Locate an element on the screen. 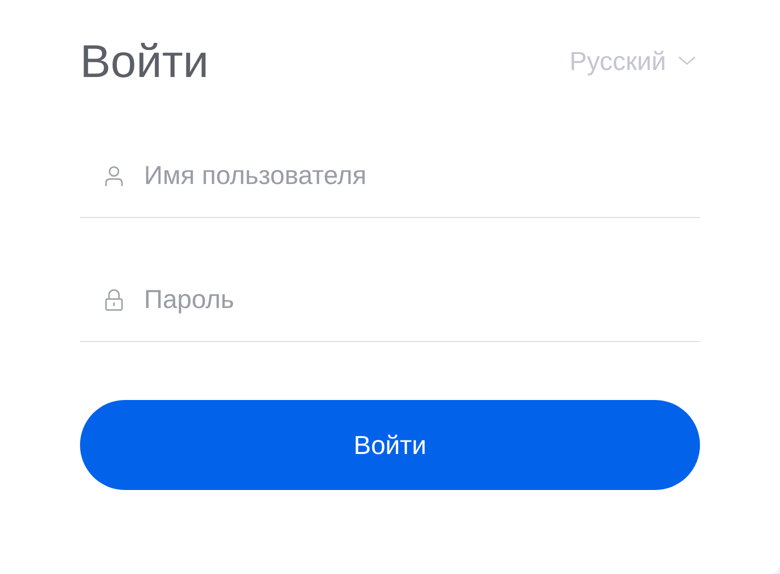 Image resolution: width=780 pixels, height=574 pixels. lock-icon is located at coordinates (114, 299).